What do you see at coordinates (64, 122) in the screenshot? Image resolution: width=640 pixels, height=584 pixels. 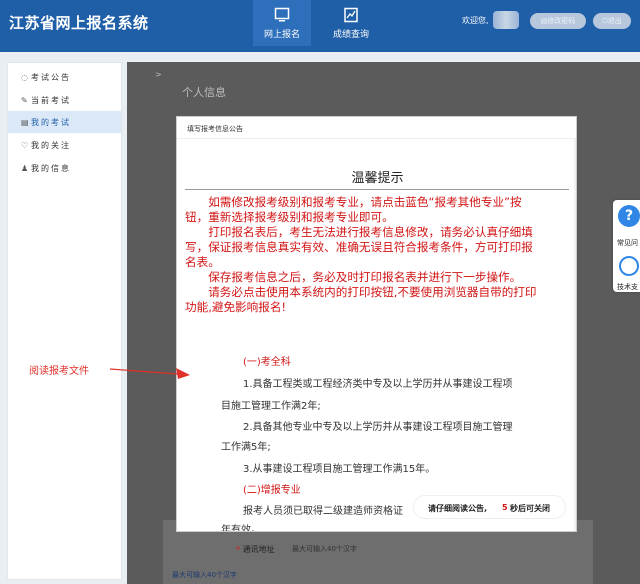 I see `sidebar-item-my-exams: ▤ 我的考试` at bounding box center [64, 122].